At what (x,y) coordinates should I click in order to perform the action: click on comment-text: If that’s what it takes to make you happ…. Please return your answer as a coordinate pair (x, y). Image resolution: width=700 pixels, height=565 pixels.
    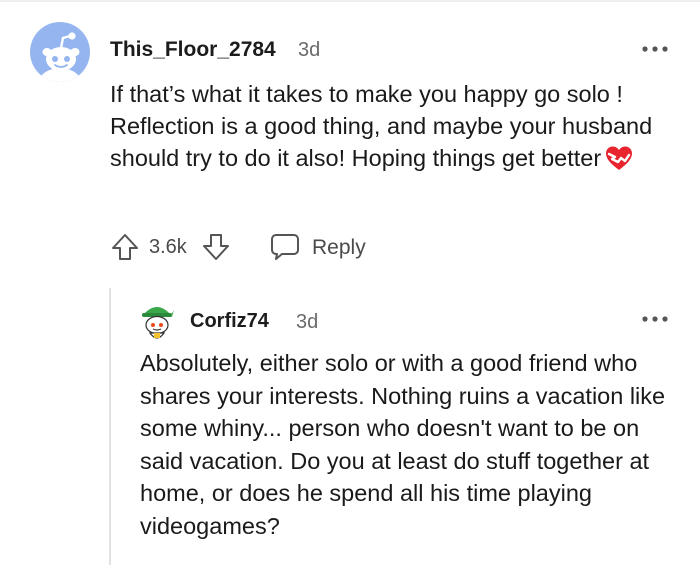
    Looking at the image, I should click on (381, 126).